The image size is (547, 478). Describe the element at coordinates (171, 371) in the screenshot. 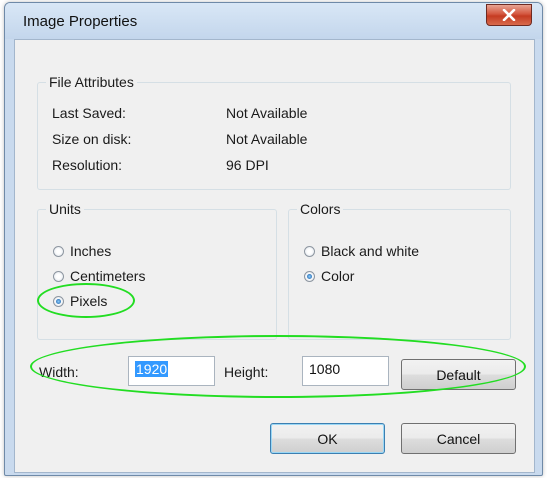

I see `width-input: 1920` at that location.